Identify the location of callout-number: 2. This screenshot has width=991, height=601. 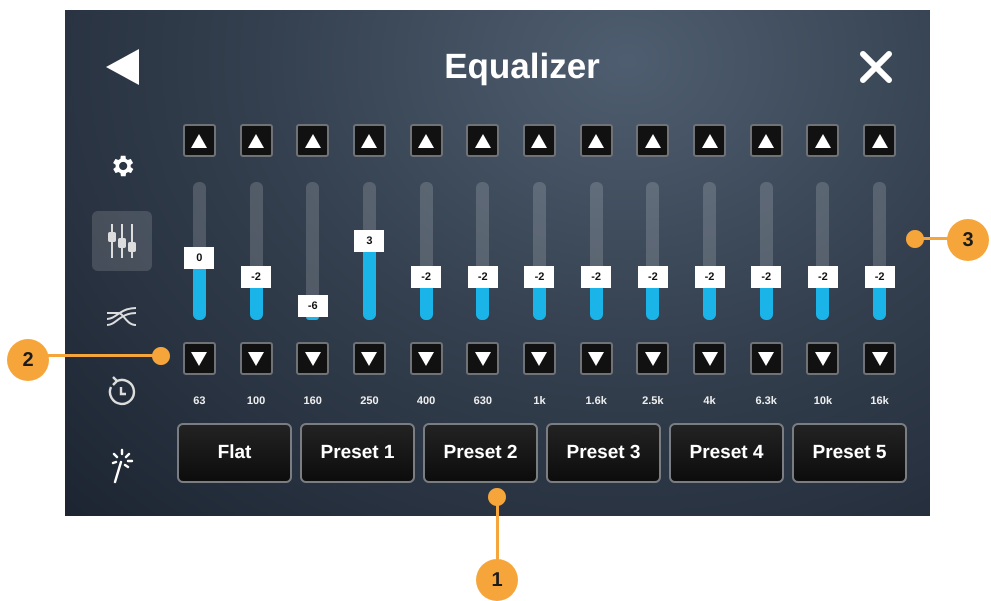
(28, 360).